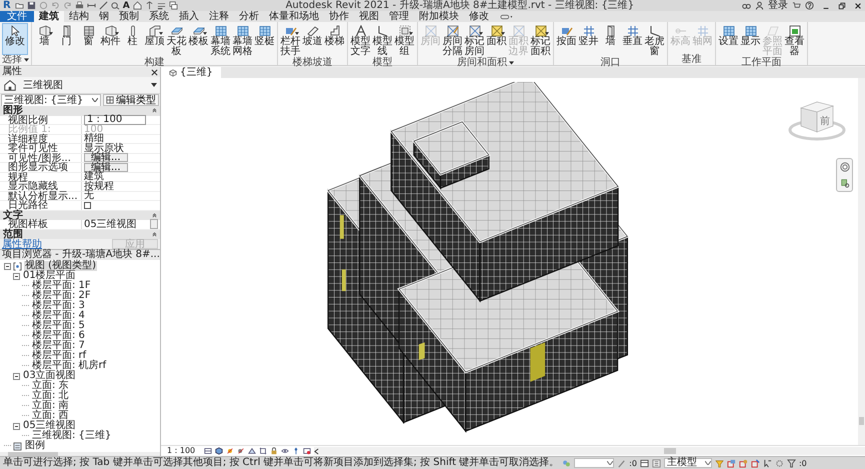 The image size is (865, 469). What do you see at coordinates (334, 40) in the screenshot?
I see `ribbon-button: 楼梯` at bounding box center [334, 40].